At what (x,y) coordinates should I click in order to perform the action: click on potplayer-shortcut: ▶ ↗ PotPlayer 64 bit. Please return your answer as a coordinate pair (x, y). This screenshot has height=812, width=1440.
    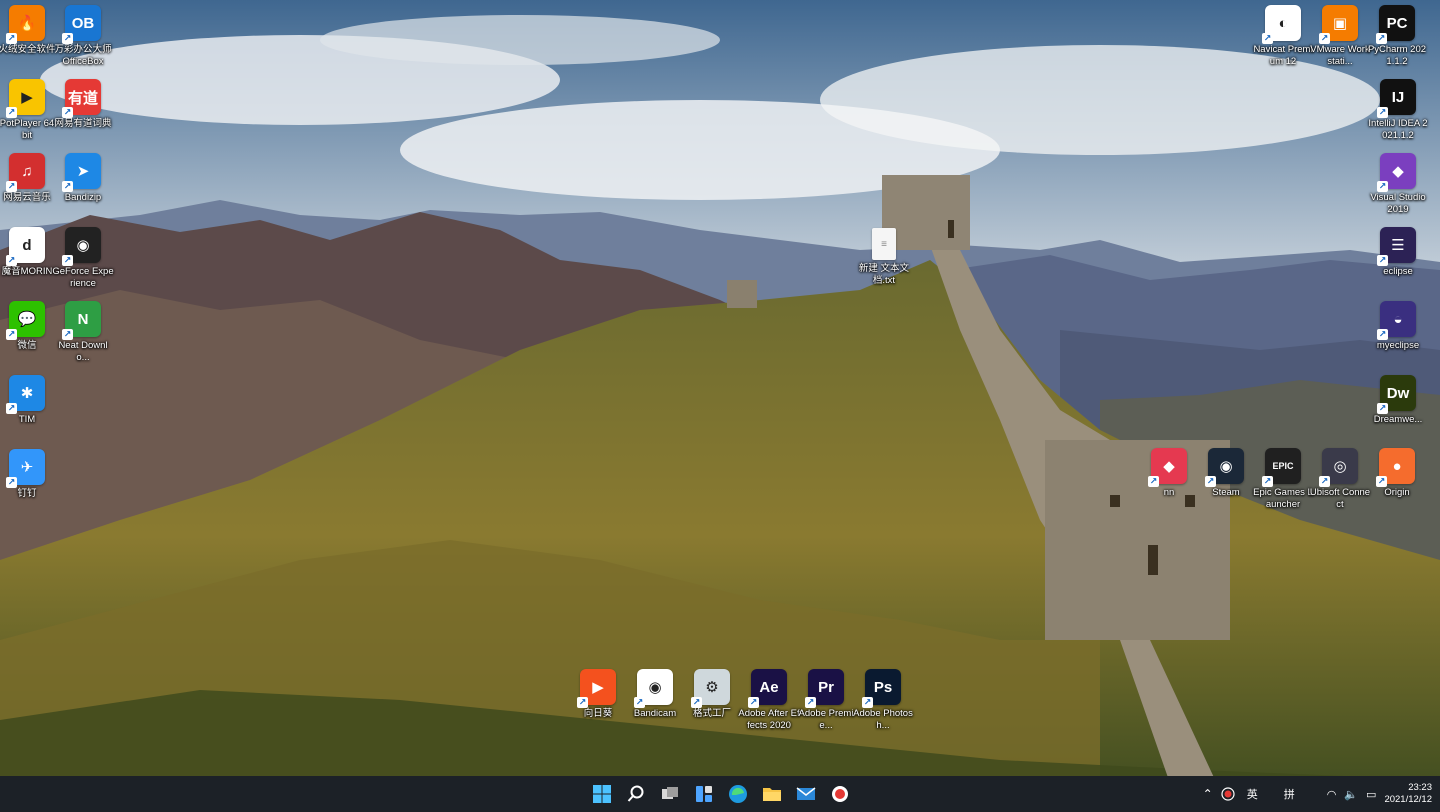
    Looking at the image, I should click on (28, 110).